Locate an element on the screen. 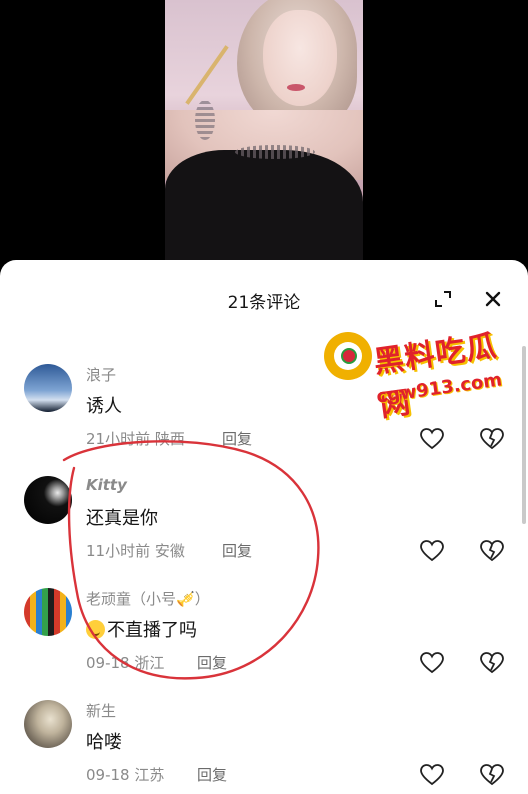  watermark: 黑料吃瓜网 cgw913.com is located at coordinates (417, 374).